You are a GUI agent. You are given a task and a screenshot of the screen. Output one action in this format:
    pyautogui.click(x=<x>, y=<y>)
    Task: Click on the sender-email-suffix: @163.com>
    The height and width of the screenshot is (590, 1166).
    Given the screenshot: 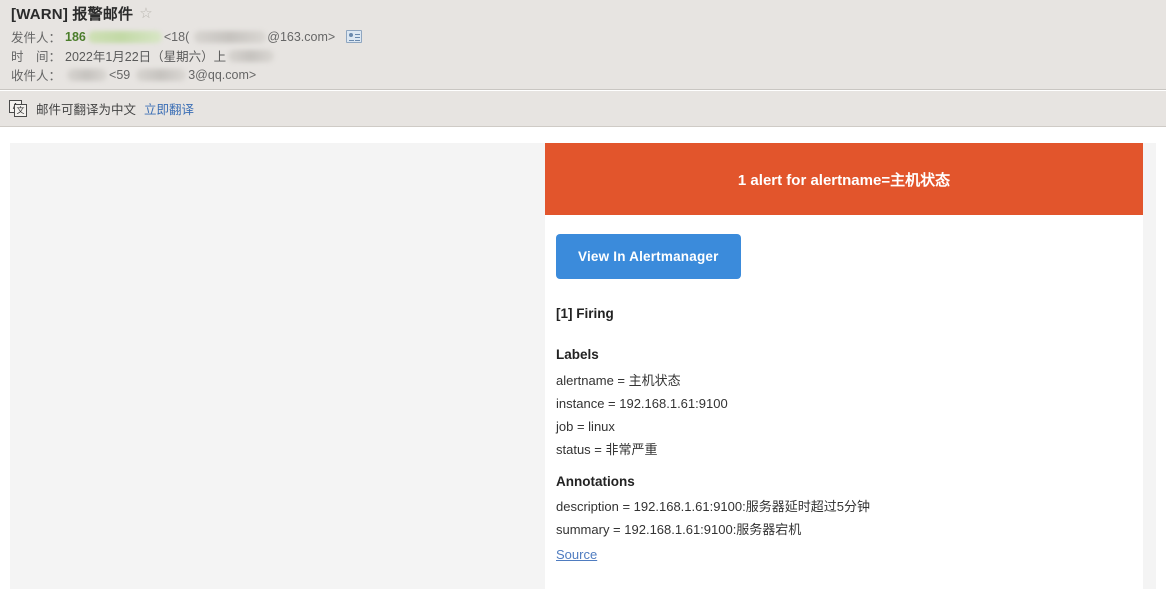 What is the action you would take?
    pyautogui.click(x=301, y=36)
    